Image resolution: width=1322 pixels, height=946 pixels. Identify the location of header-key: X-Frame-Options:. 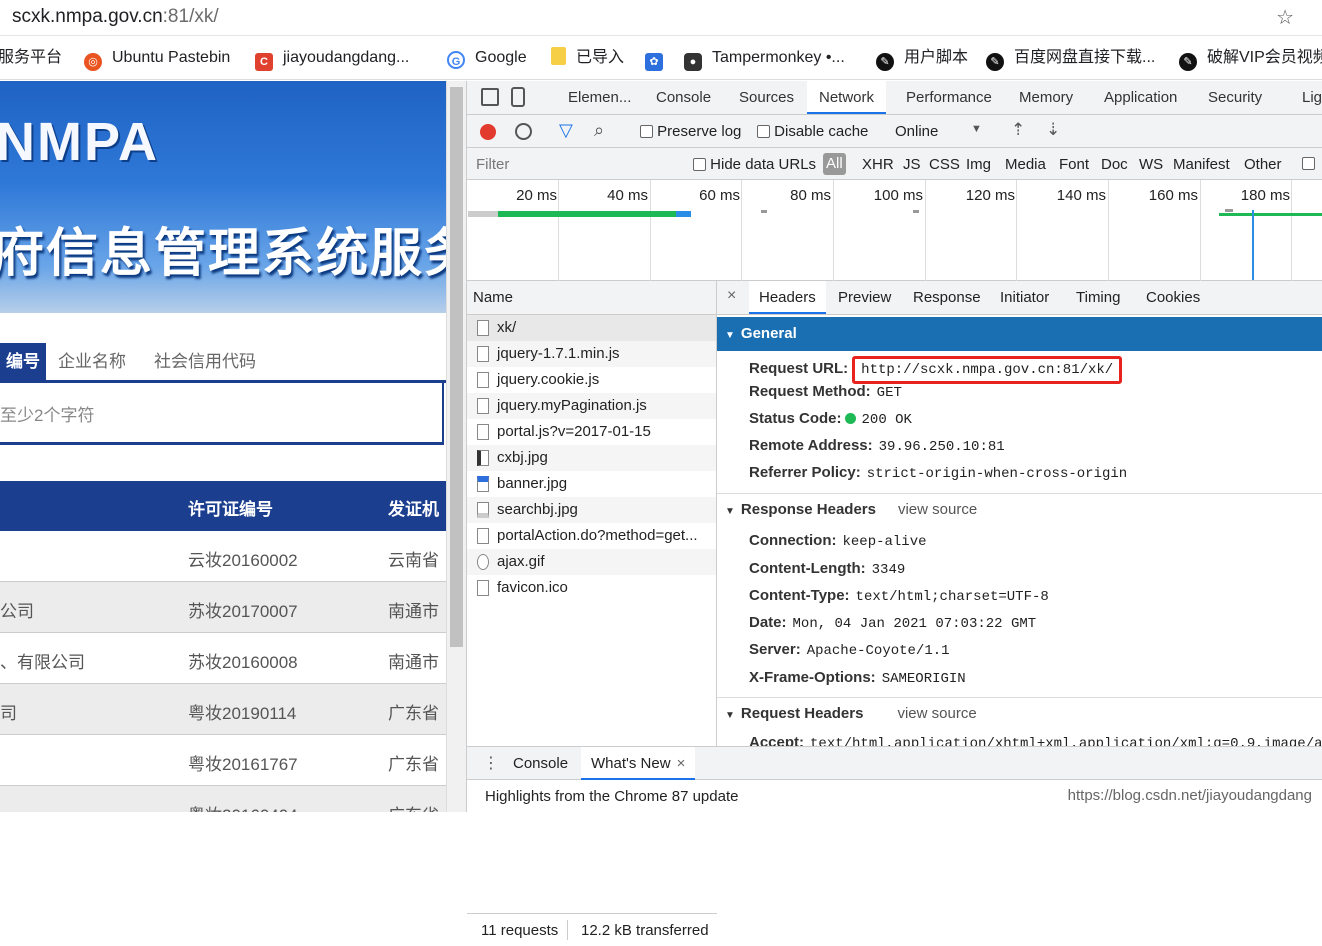
(812, 677).